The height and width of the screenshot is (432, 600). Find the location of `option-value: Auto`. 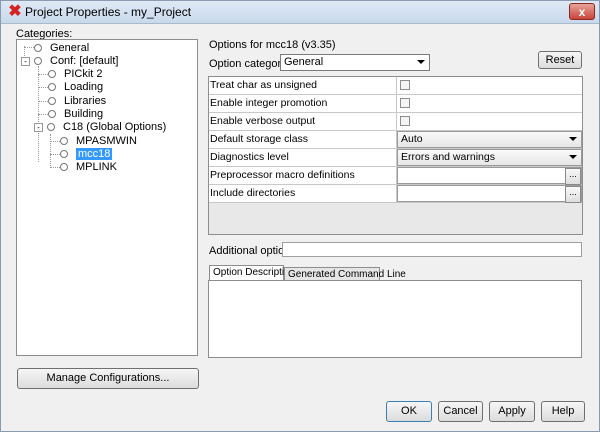

option-value: Auto is located at coordinates (489, 139).